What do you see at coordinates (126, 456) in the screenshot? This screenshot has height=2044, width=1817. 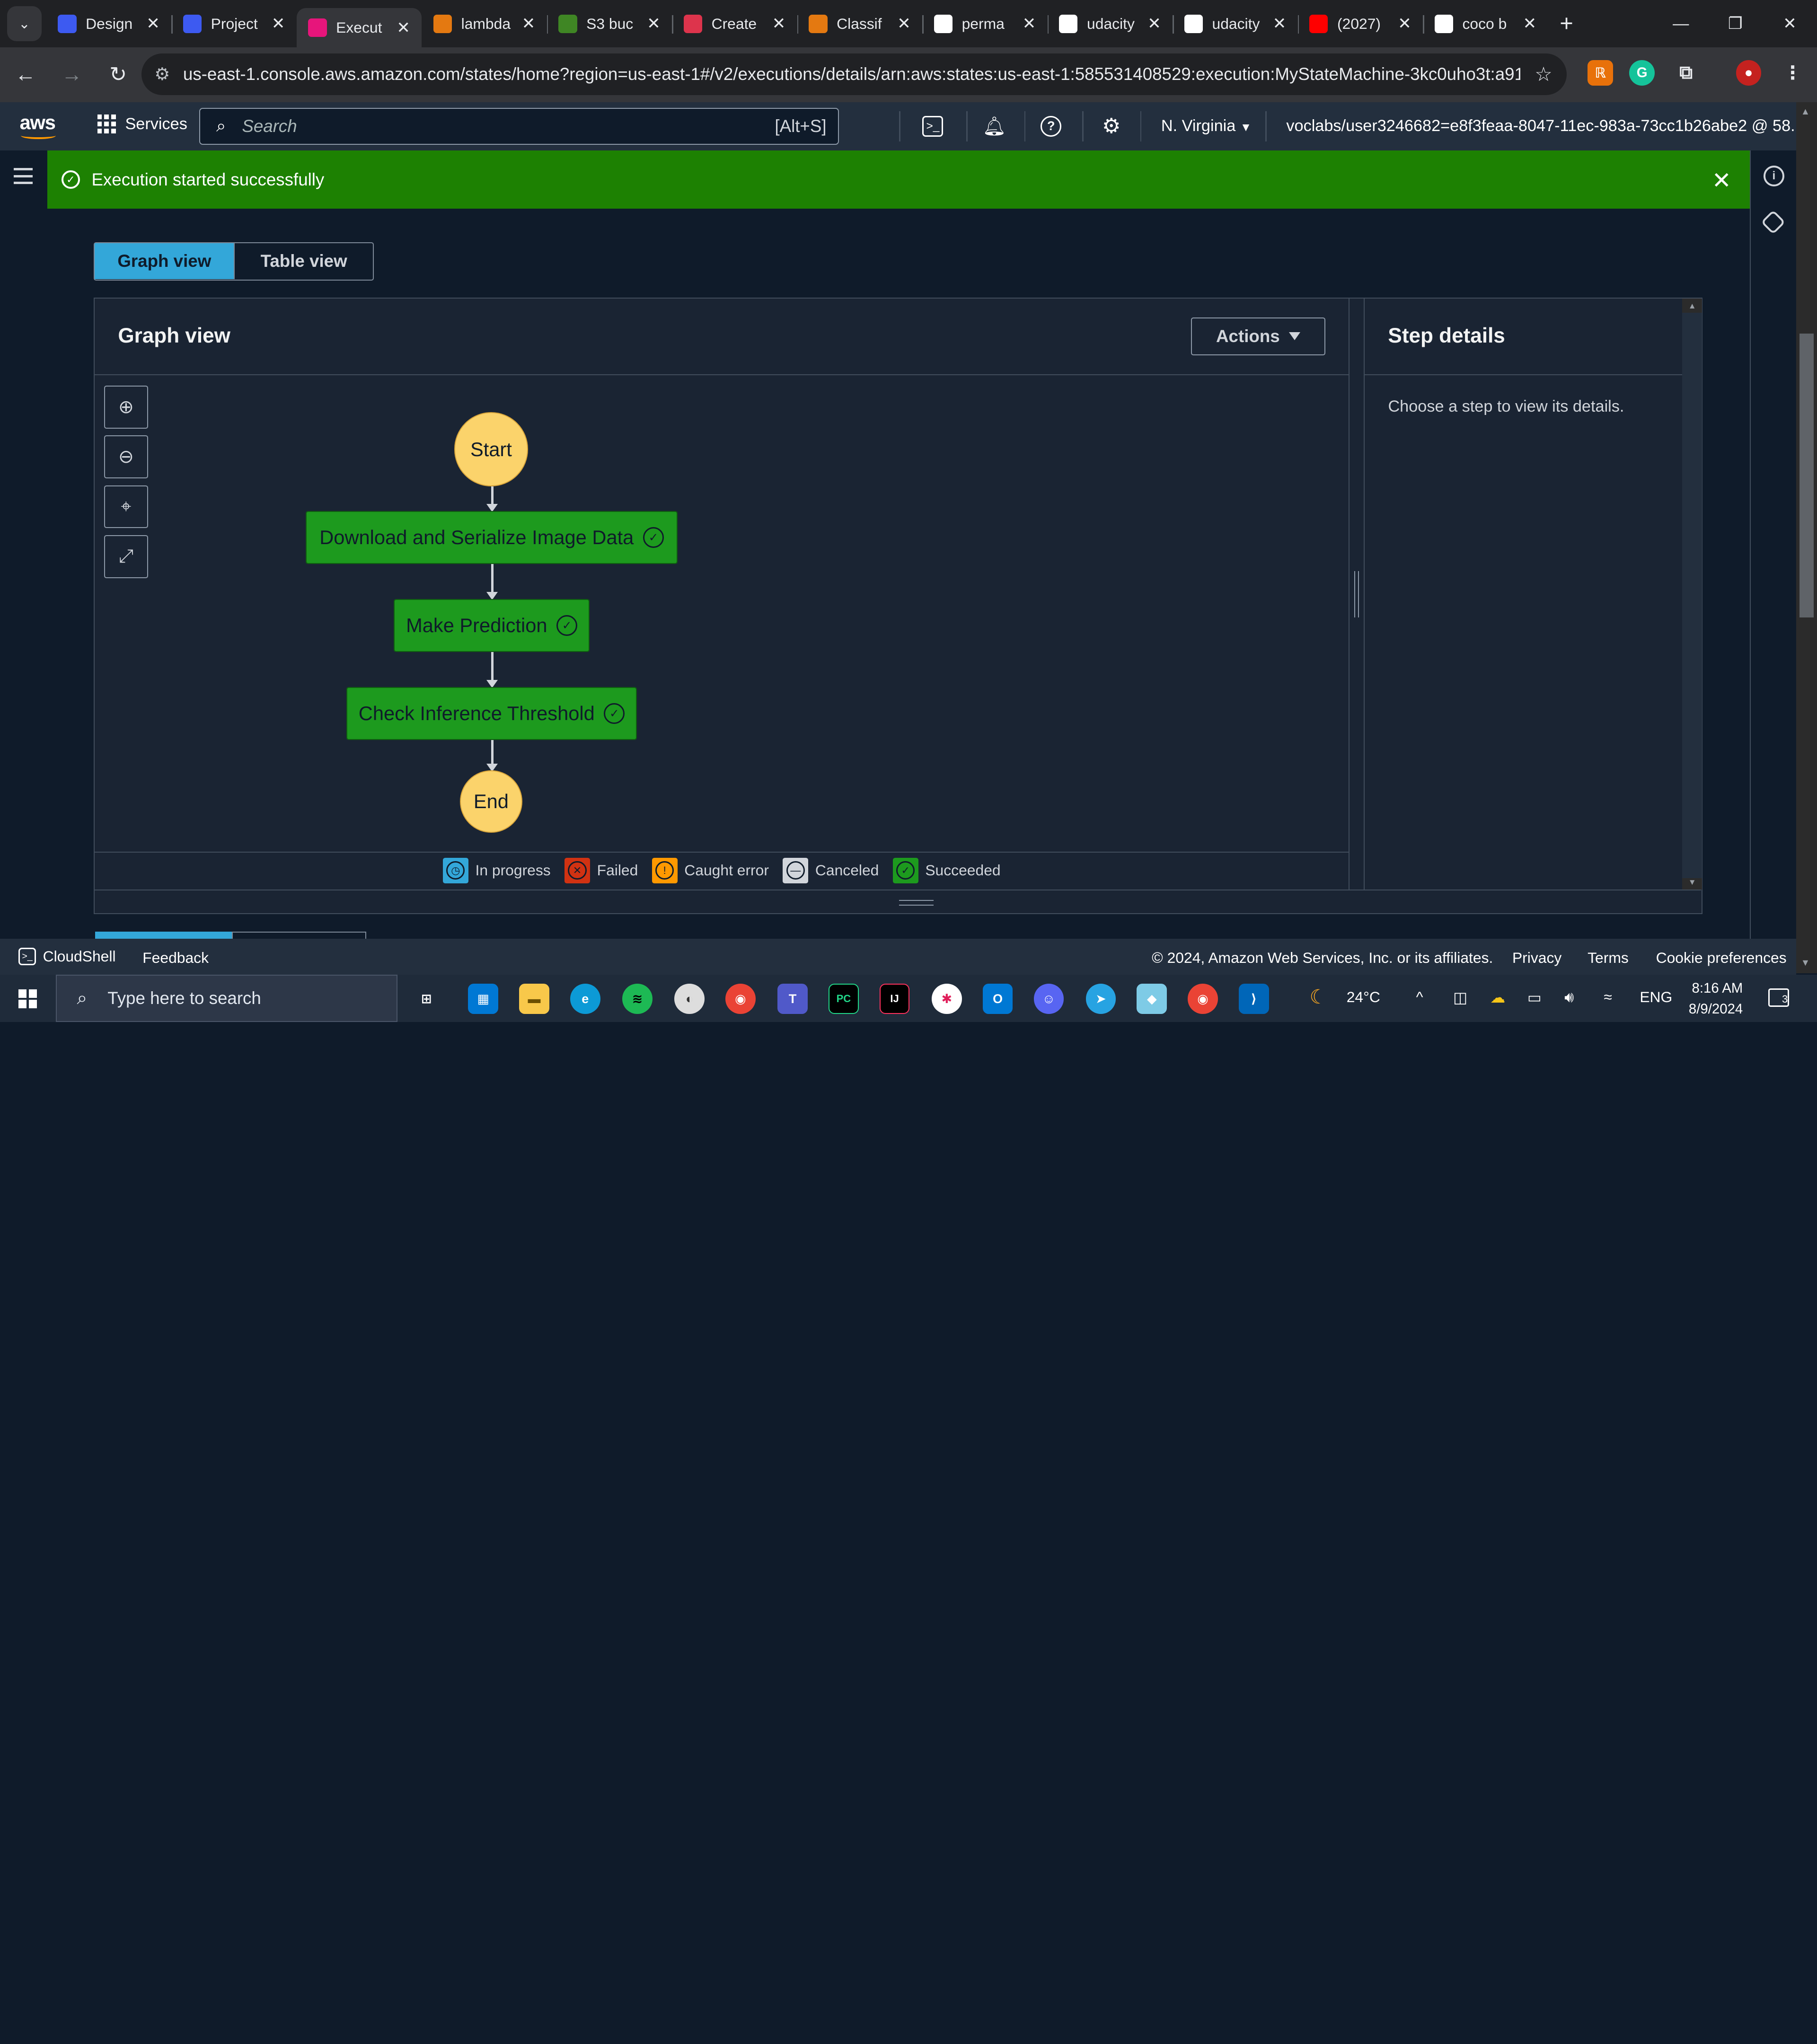 I see `zoom-out-button: ⊖` at bounding box center [126, 456].